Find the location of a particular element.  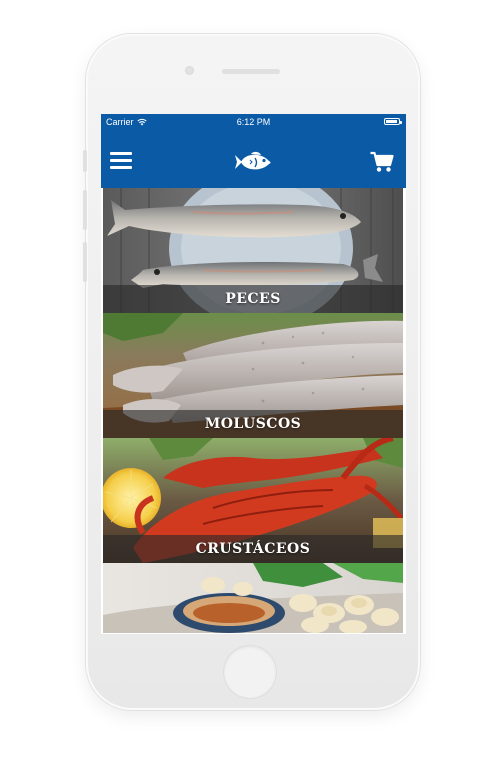

category-card-moluscos: MOLUSCOS is located at coordinates (253, 375).